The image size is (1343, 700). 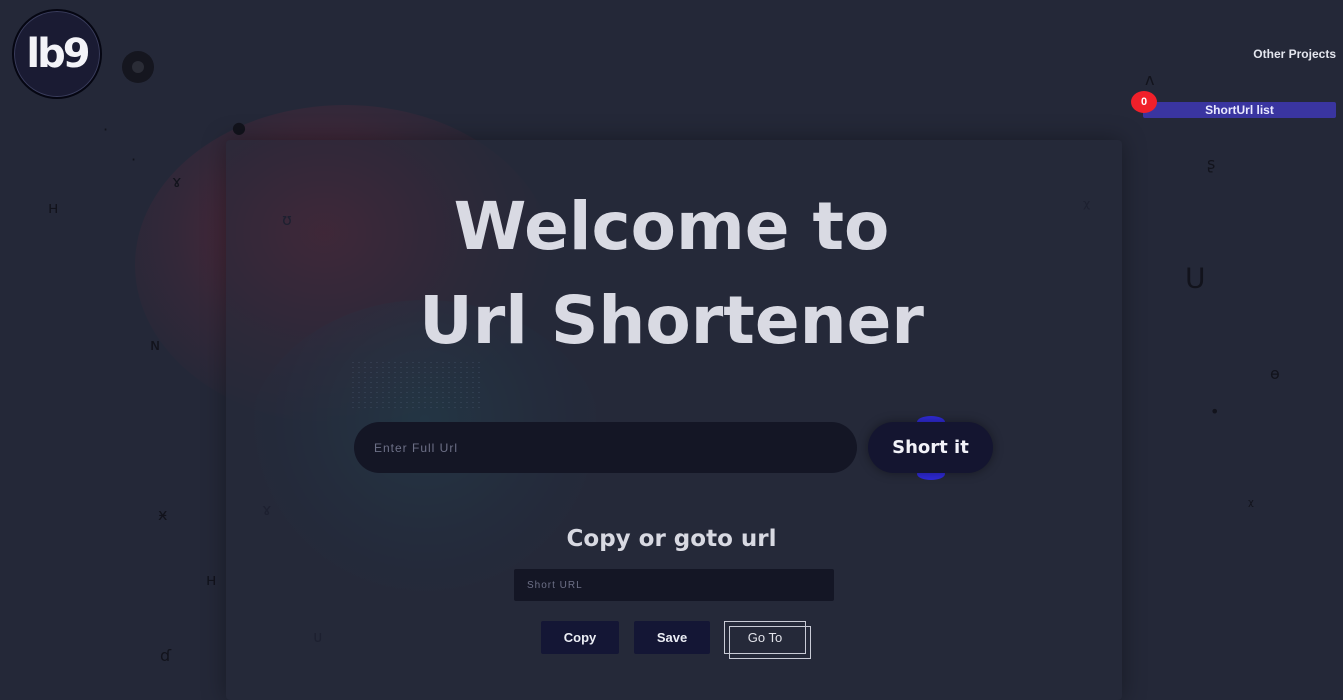 I want to click on other-projects-link: Other Projects, so click(x=1294, y=54).